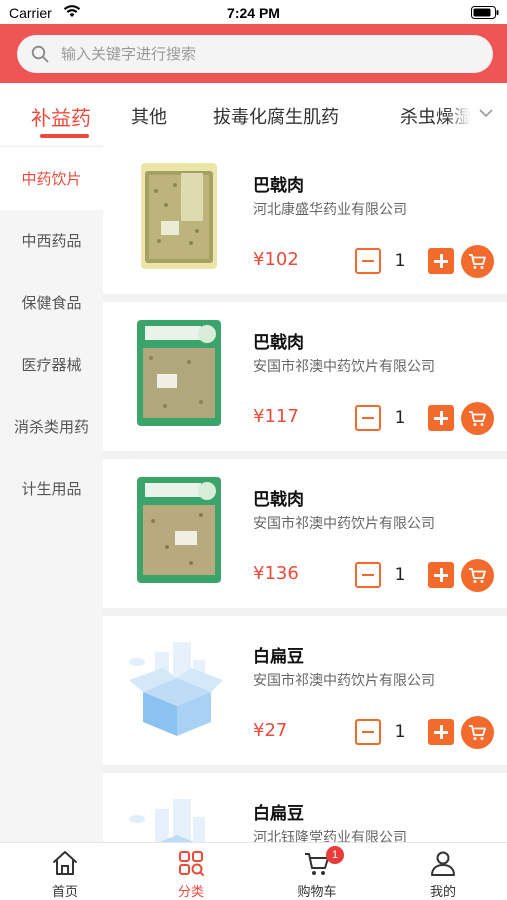  I want to click on product-card: 白扁豆 安国市祁澳中药饮片有限公司 ¥27 1, so click(305, 690).